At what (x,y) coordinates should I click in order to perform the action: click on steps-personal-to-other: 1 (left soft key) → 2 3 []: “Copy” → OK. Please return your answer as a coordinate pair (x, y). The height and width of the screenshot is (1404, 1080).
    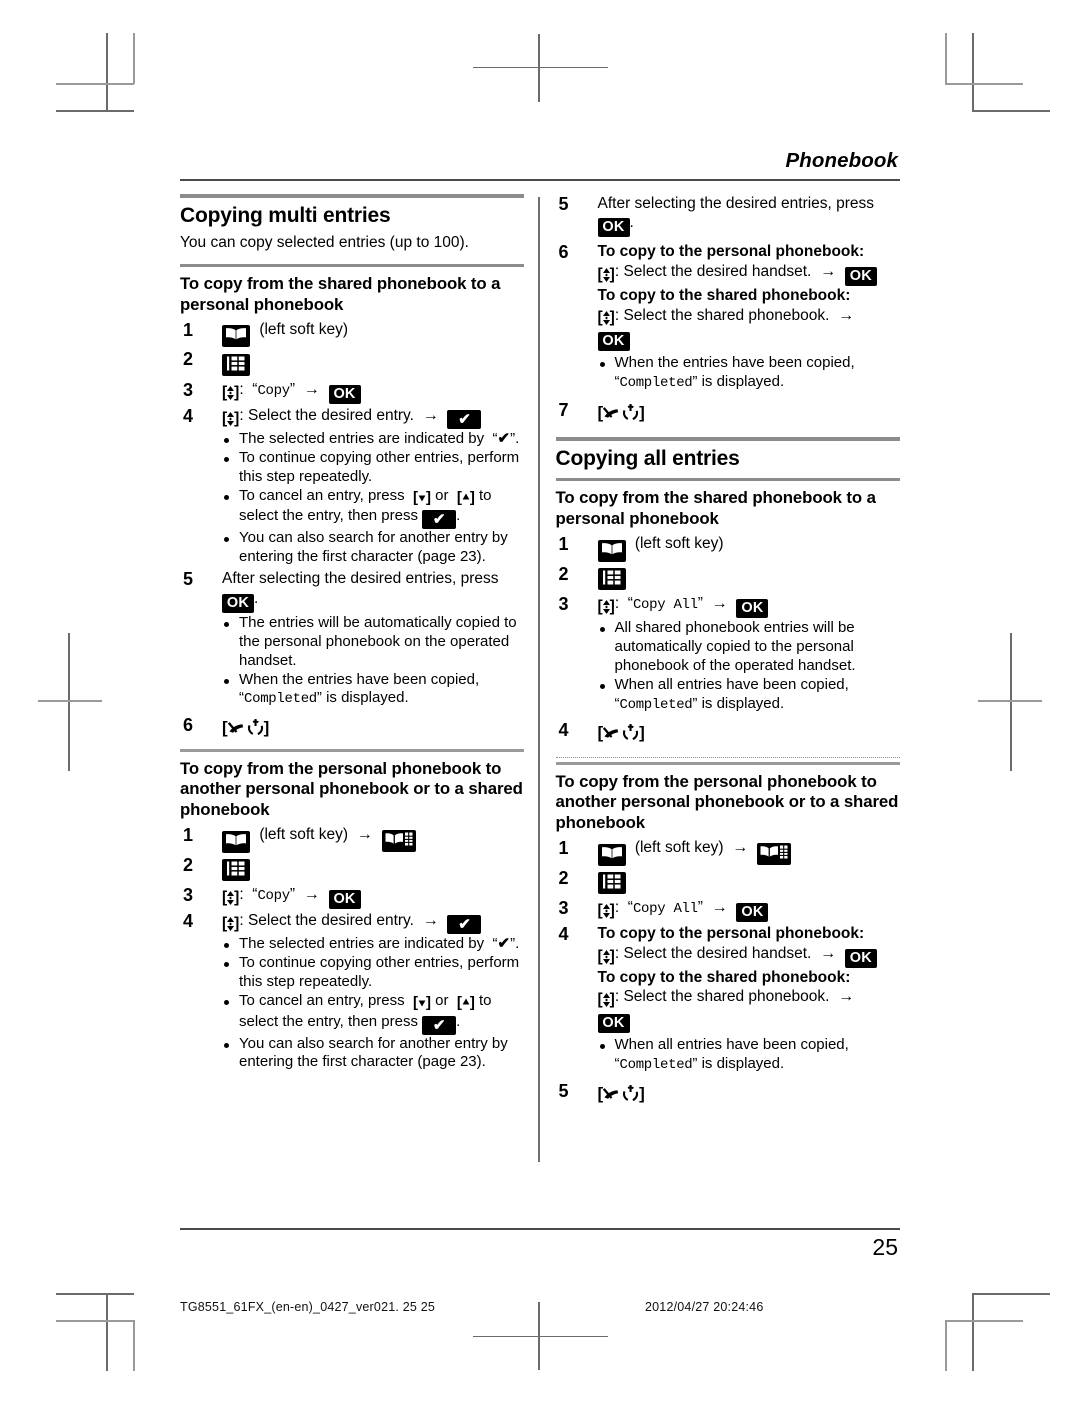
    Looking at the image, I should click on (352, 948).